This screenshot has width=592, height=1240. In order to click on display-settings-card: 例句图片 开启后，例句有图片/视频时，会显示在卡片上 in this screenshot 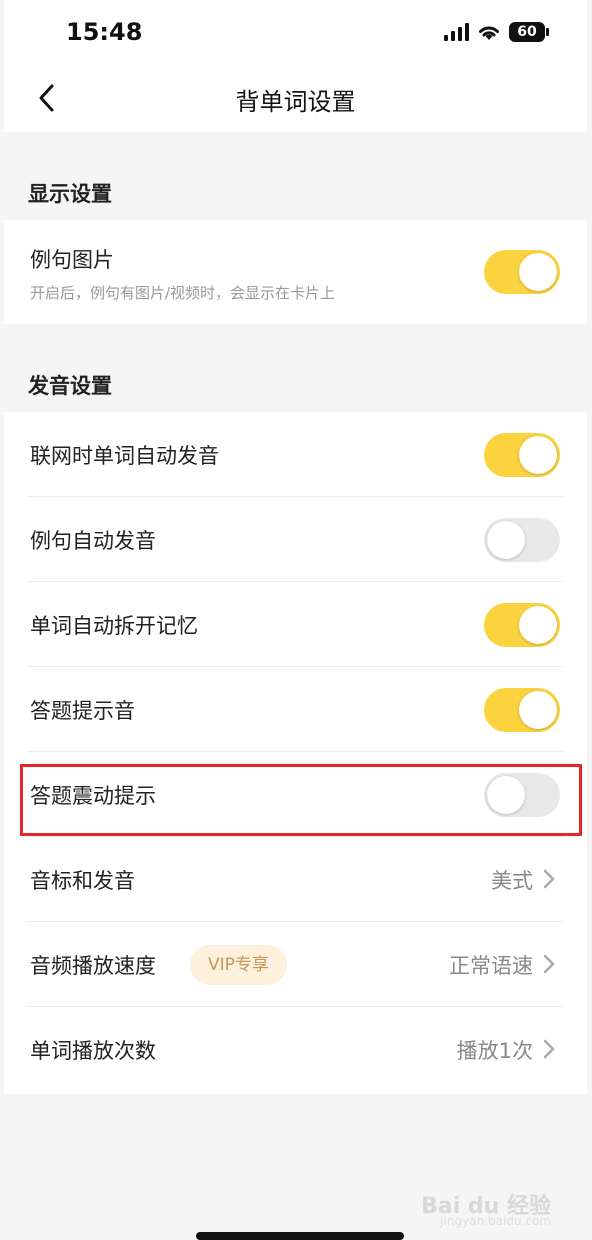, I will do `click(295, 272)`.